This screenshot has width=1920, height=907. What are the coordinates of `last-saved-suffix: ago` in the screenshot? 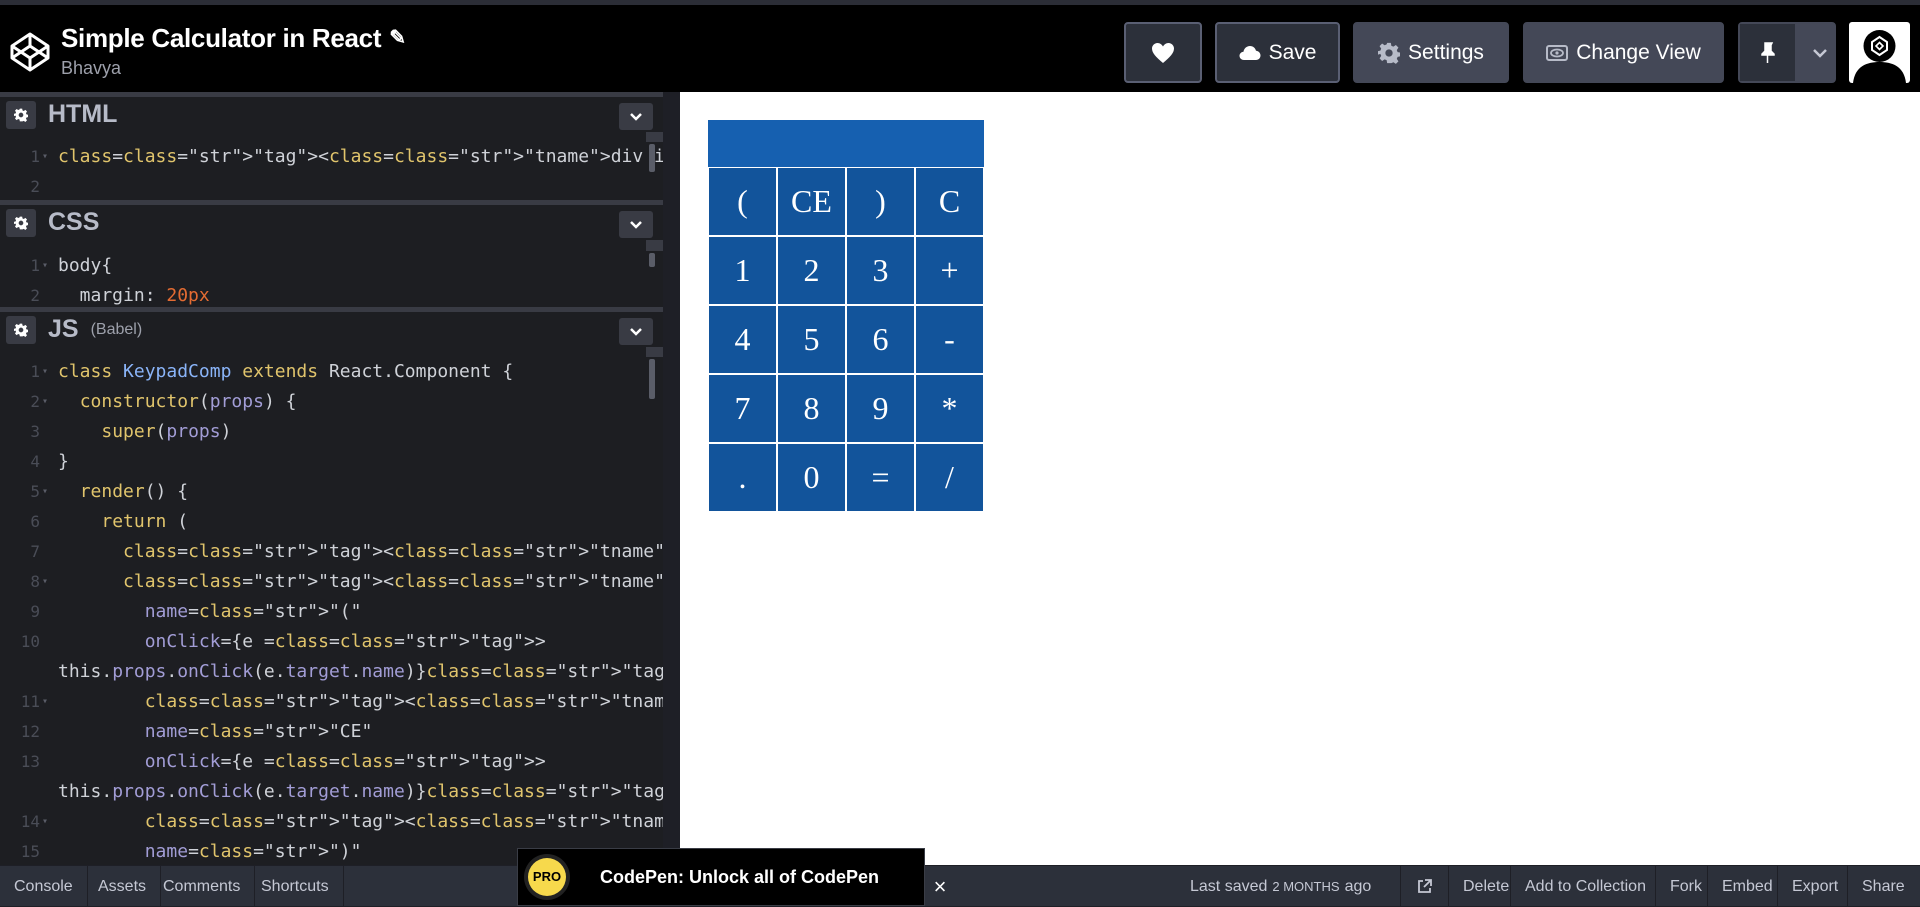 It's located at (1358, 886).